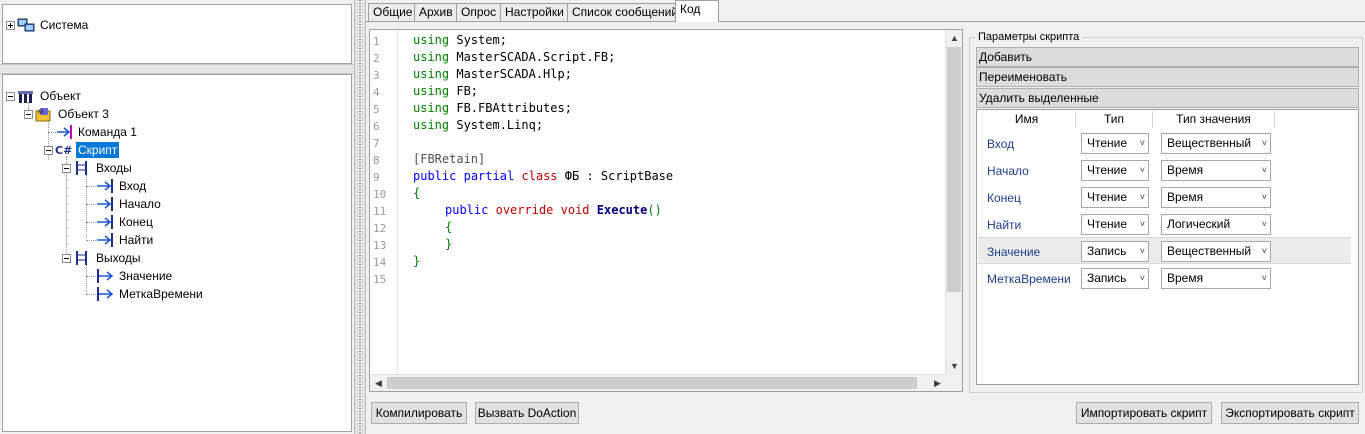 This screenshot has width=1365, height=434. I want to click on tree-node-input-konec: Конец, so click(125, 222).